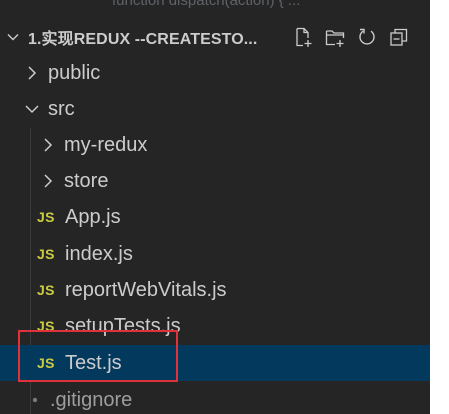 This screenshot has width=449, height=414. What do you see at coordinates (35, 400) in the screenshot?
I see `gitignore-file-icon` at bounding box center [35, 400].